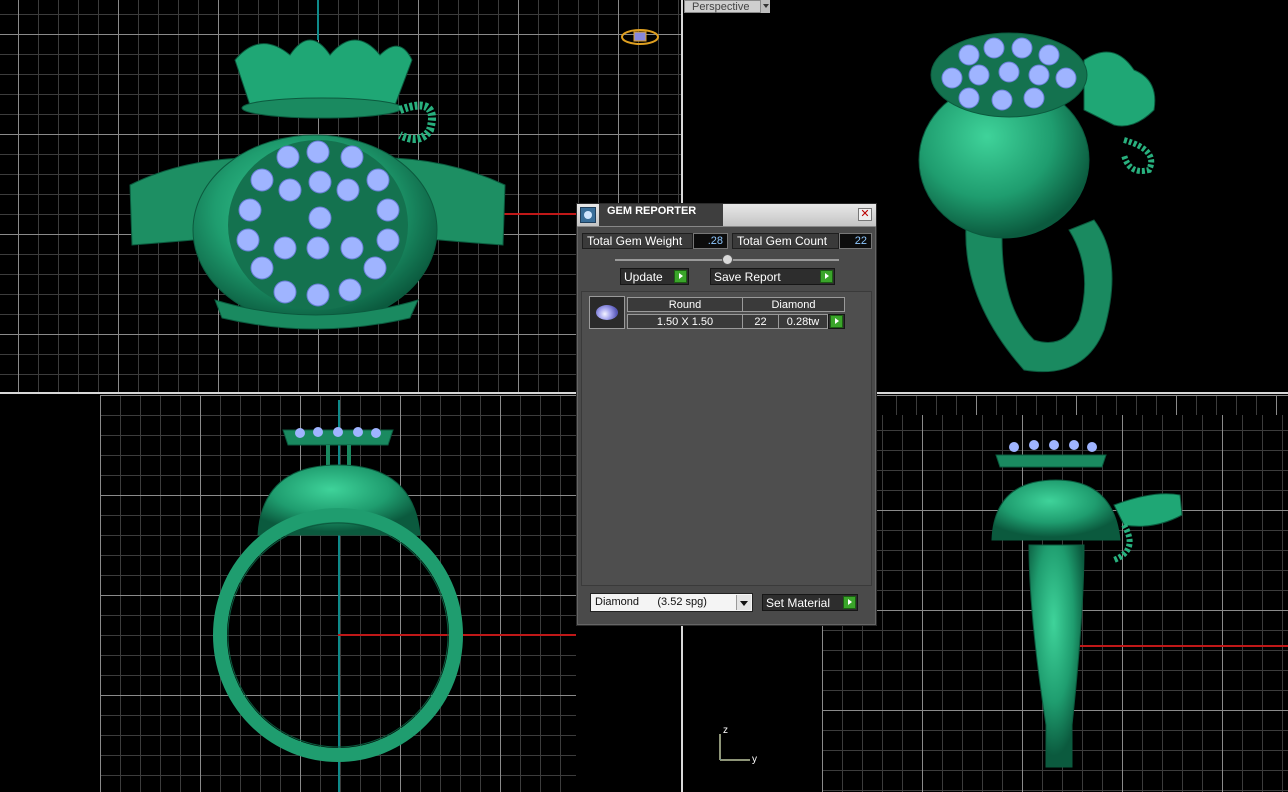 This screenshot has width=1288, height=792. I want to click on save-report-button: Save Report, so click(772, 276).